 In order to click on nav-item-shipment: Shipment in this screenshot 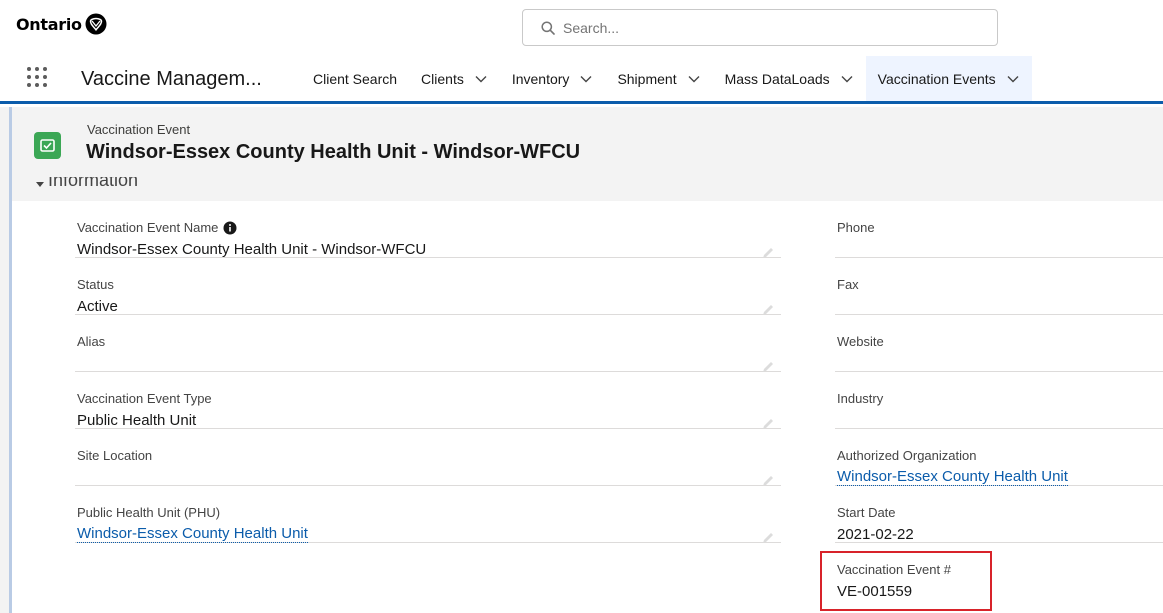, I will do `click(658, 78)`.